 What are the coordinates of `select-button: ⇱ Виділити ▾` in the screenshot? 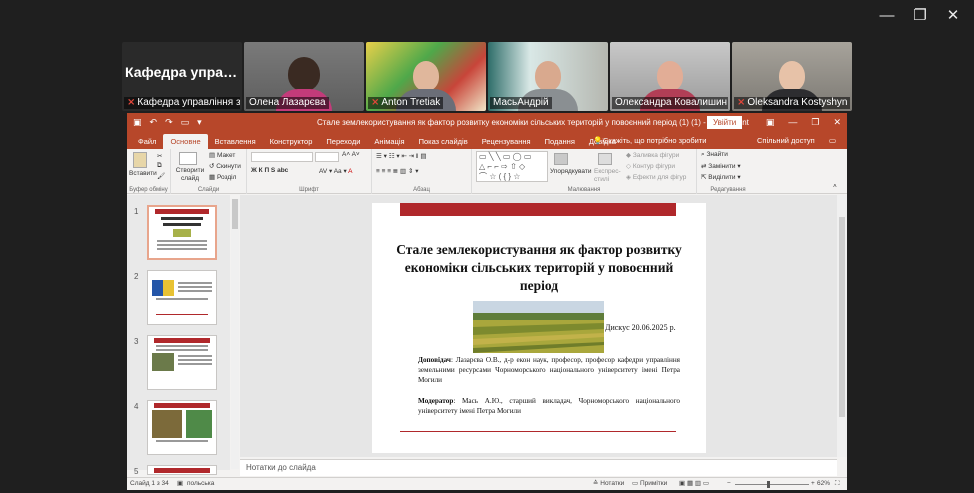 It's located at (721, 177).